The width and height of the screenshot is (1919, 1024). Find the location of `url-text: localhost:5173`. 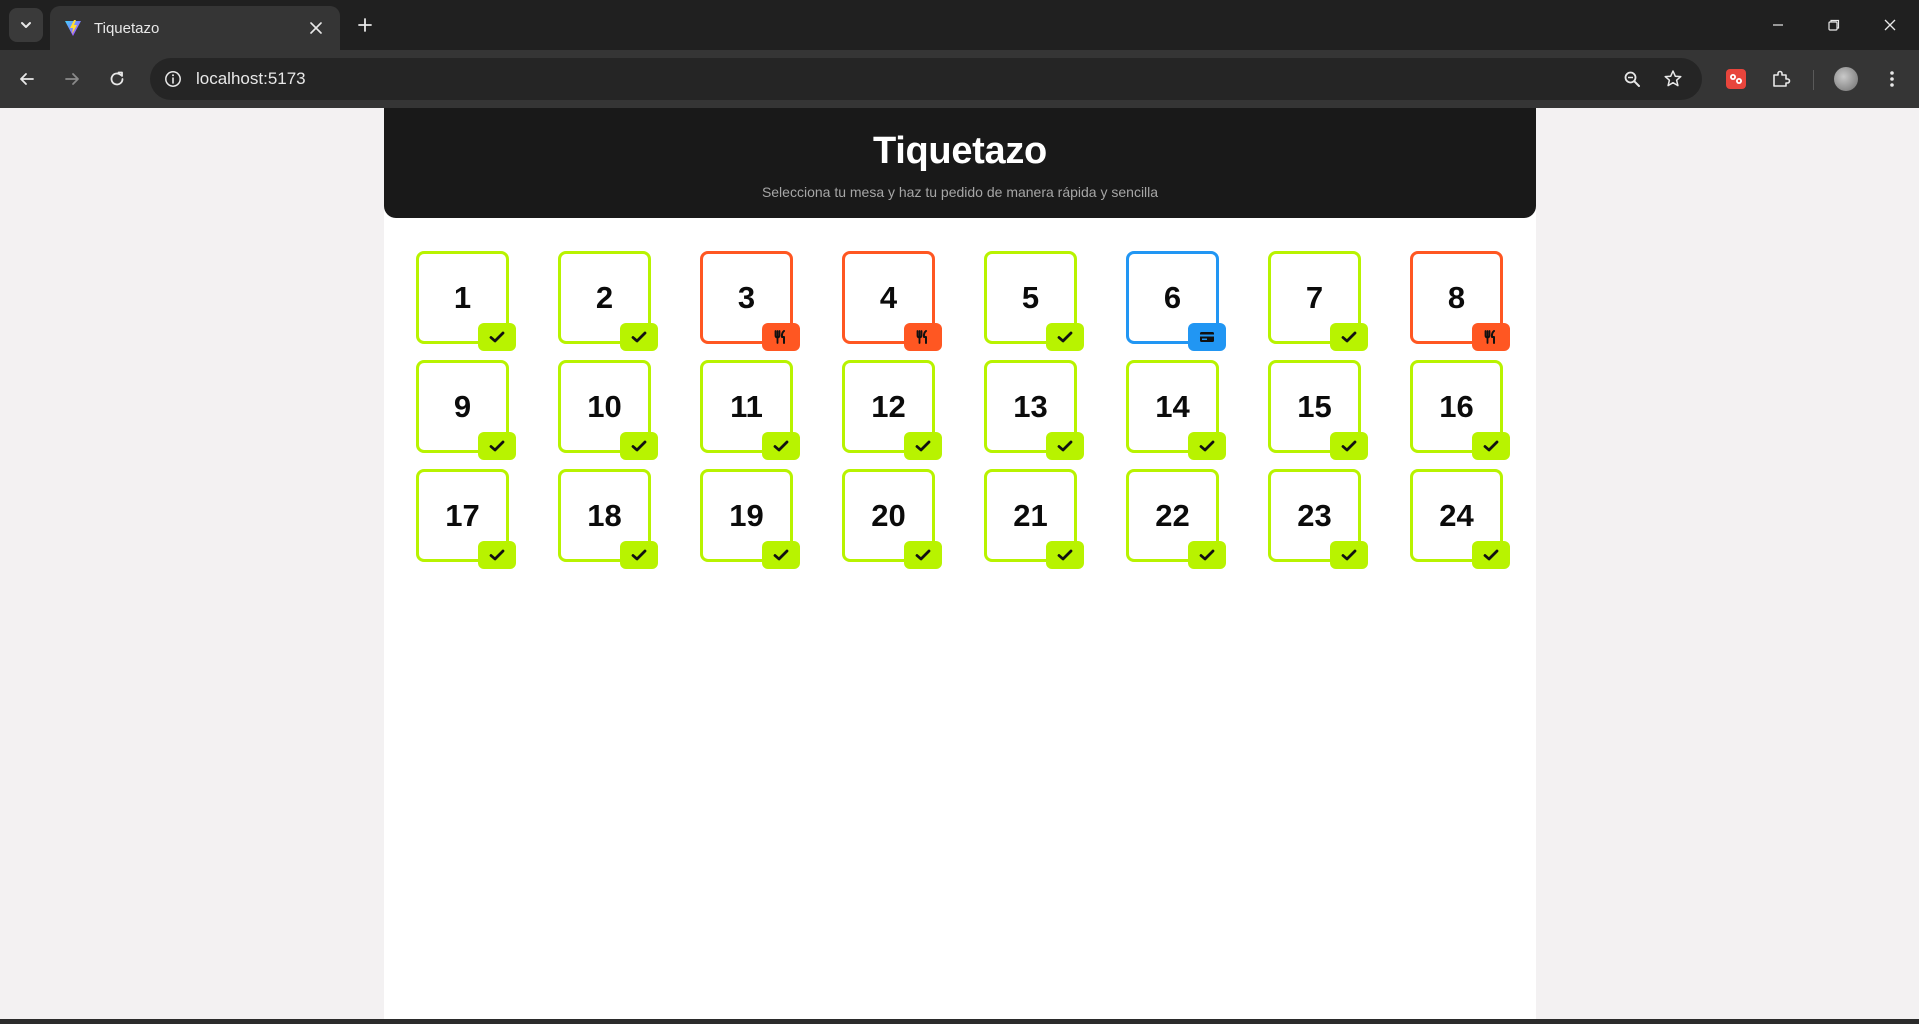

url-text: localhost:5173 is located at coordinates (251, 79).